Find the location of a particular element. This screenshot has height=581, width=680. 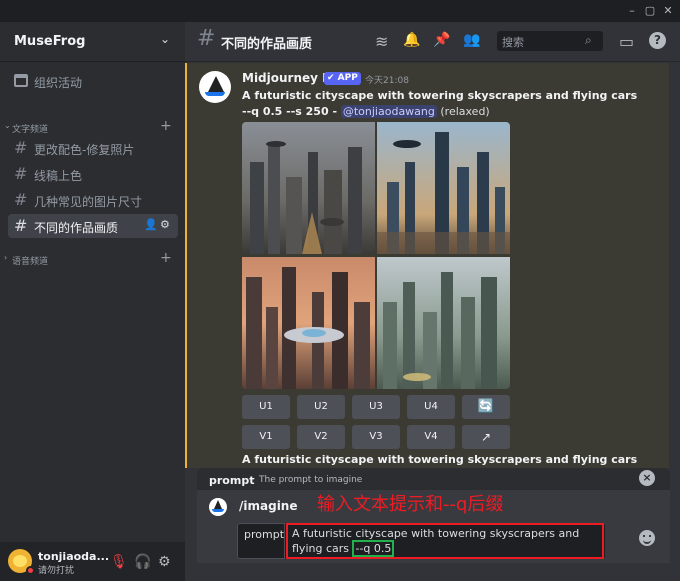

pin-icon: 📌 is located at coordinates (441, 40).